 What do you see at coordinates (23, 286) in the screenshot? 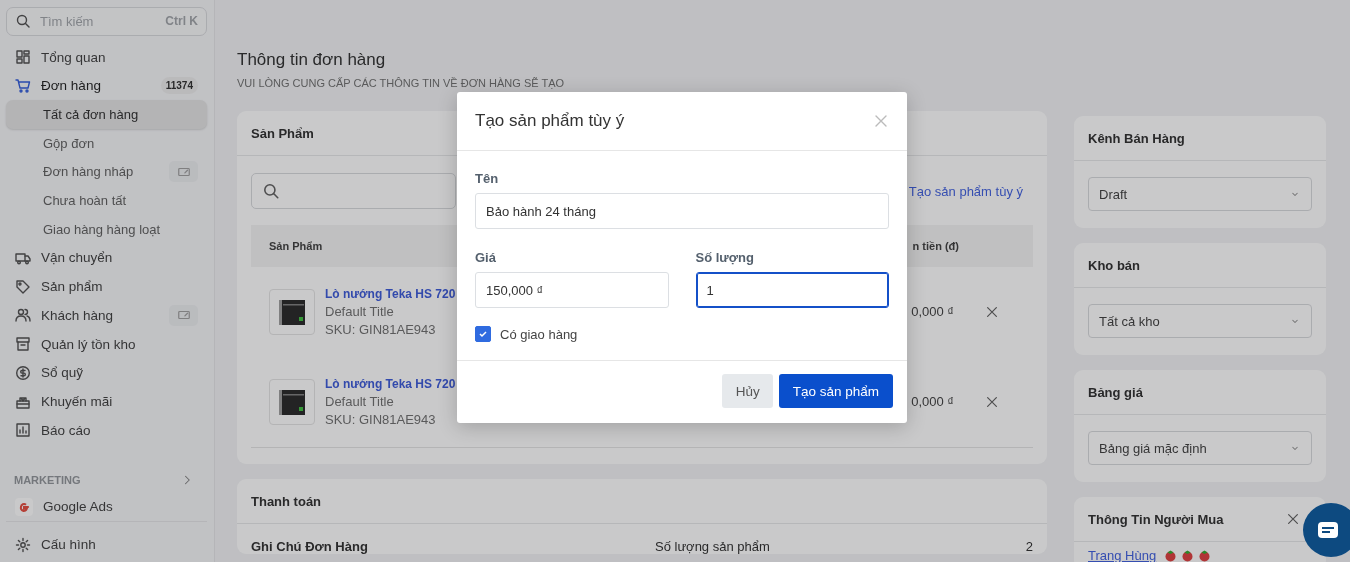
I see `tag-icon` at bounding box center [23, 286].